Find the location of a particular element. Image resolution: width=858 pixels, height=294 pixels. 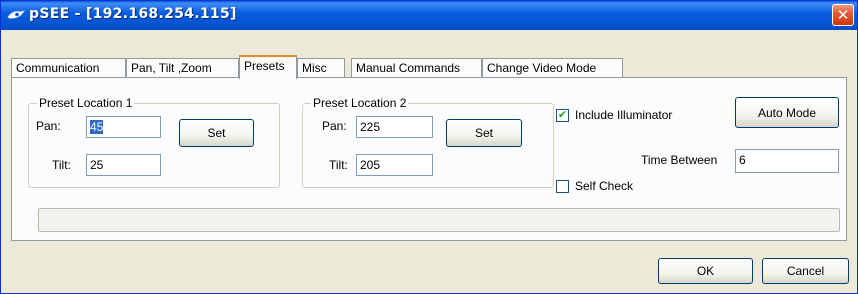

close-button: ✕ is located at coordinates (843, 15).